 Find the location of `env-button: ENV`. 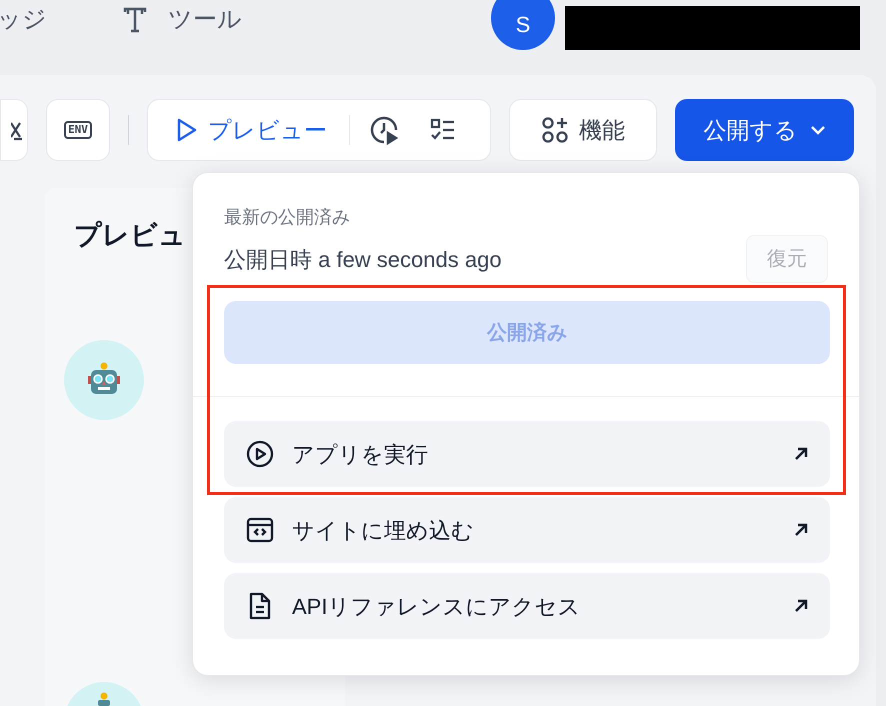

env-button: ENV is located at coordinates (78, 130).